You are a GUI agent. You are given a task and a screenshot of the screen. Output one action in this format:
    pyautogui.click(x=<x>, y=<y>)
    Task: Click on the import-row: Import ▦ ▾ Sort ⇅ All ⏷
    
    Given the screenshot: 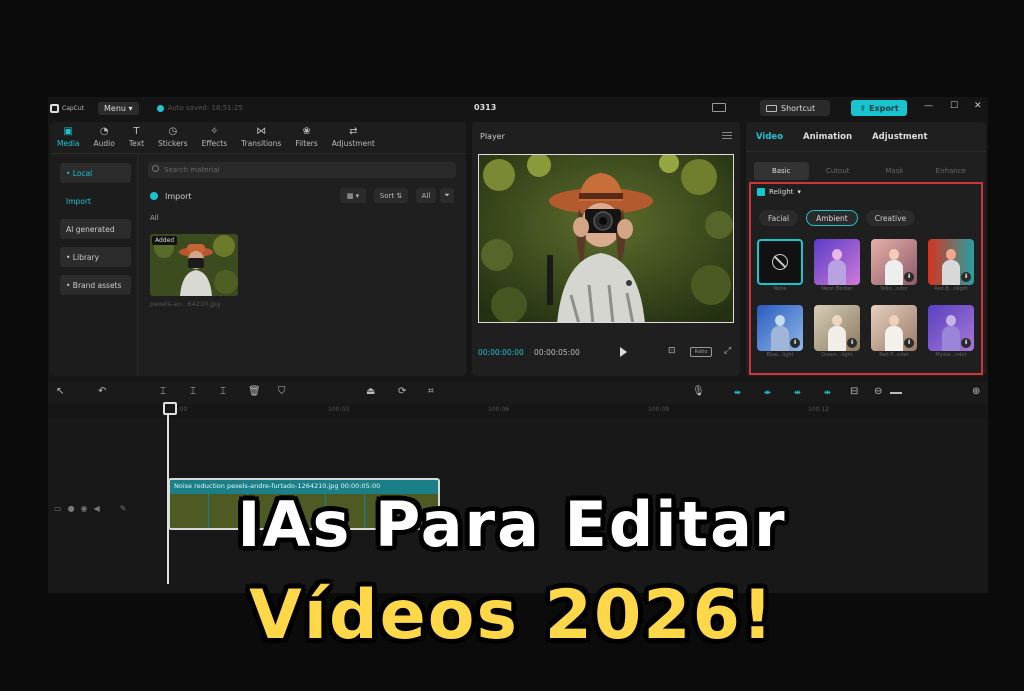 What is the action you would take?
    pyautogui.click(x=303, y=196)
    